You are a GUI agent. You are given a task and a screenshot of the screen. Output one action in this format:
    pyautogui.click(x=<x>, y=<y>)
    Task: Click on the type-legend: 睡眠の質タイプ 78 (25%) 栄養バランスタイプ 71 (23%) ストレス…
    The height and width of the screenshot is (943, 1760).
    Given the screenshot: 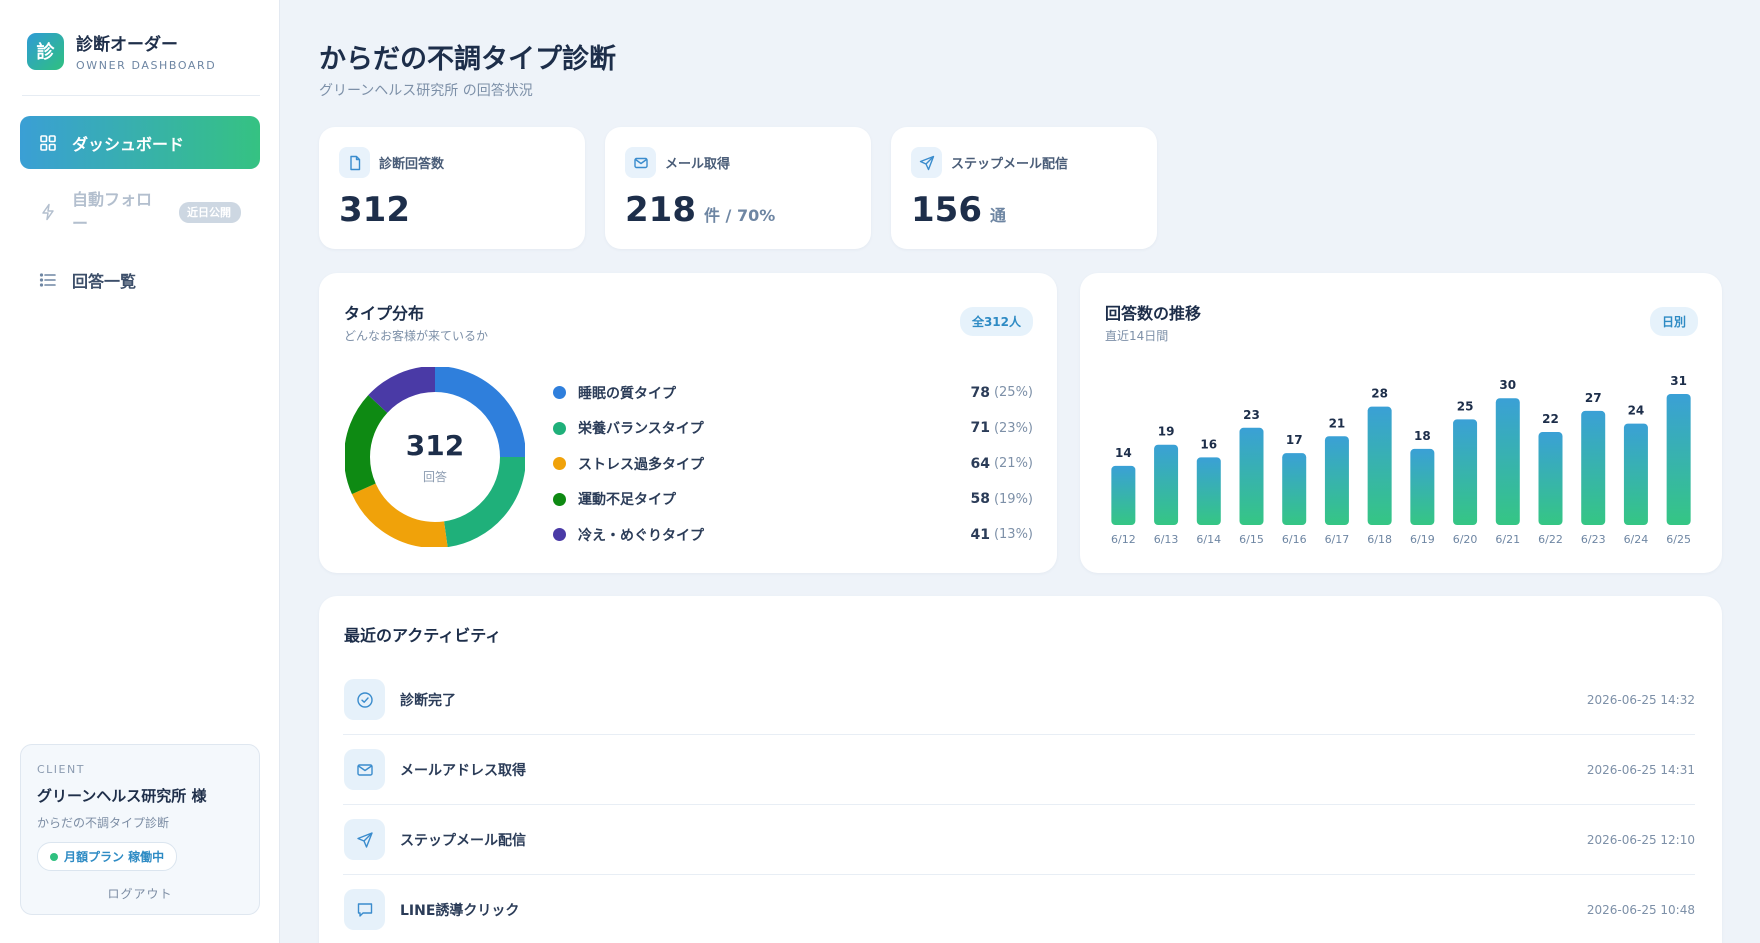 What is the action you would take?
    pyautogui.click(x=793, y=464)
    